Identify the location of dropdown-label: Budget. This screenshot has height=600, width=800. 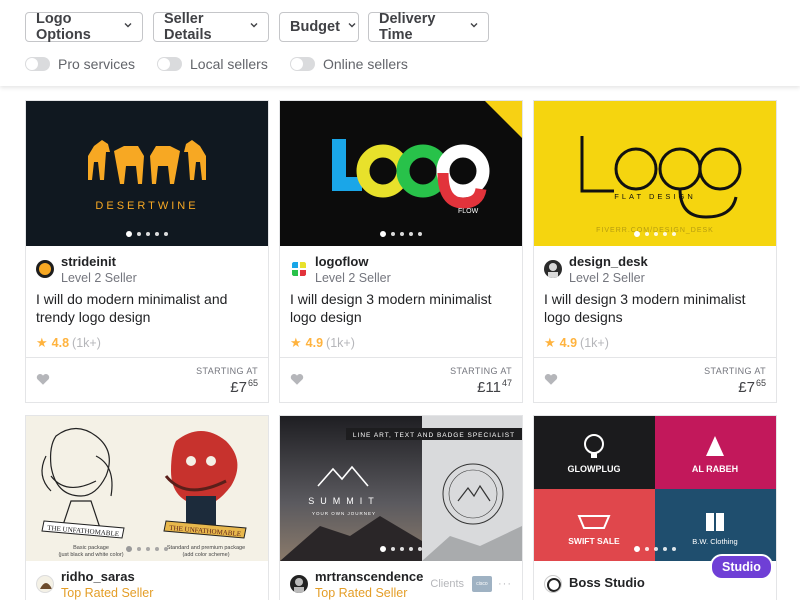
(315, 27).